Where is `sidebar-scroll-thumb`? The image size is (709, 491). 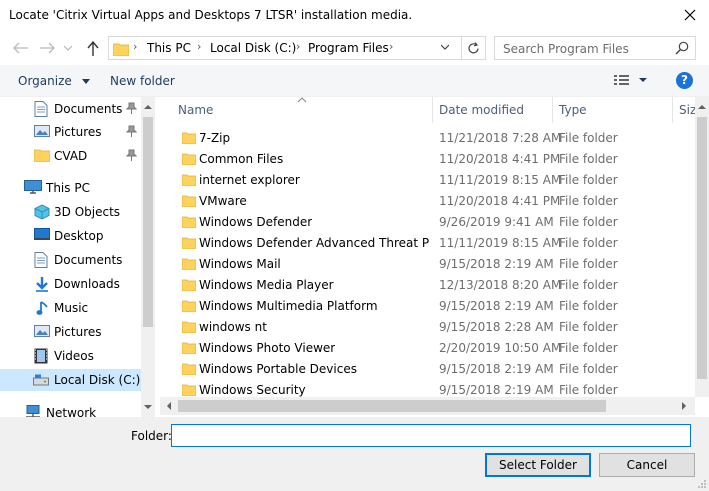
sidebar-scroll-thumb is located at coordinates (148, 222).